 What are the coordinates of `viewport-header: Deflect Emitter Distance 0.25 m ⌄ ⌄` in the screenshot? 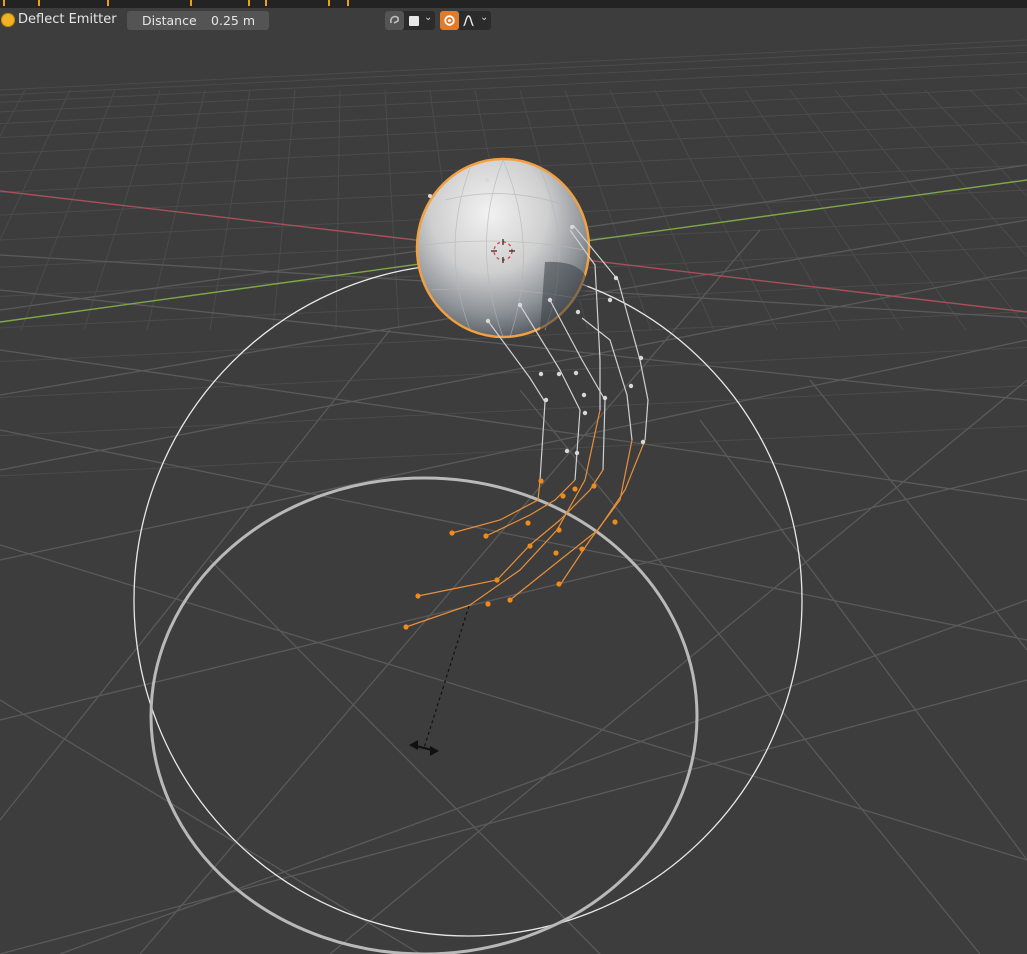 It's located at (513, 20).